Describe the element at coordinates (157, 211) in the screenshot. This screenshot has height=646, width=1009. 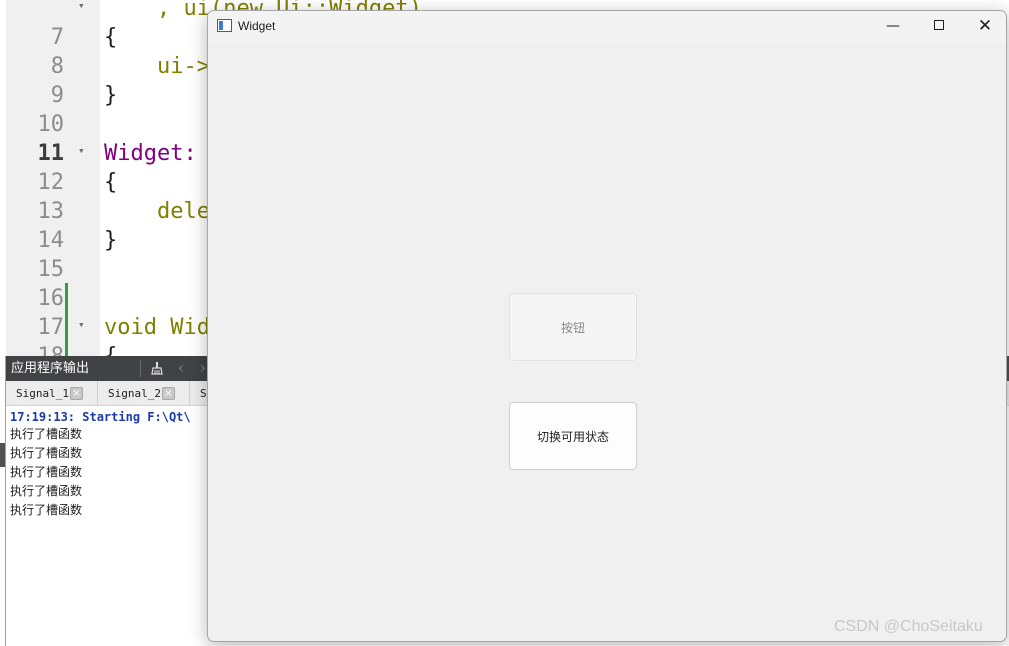
I see `code-text: dele` at that location.